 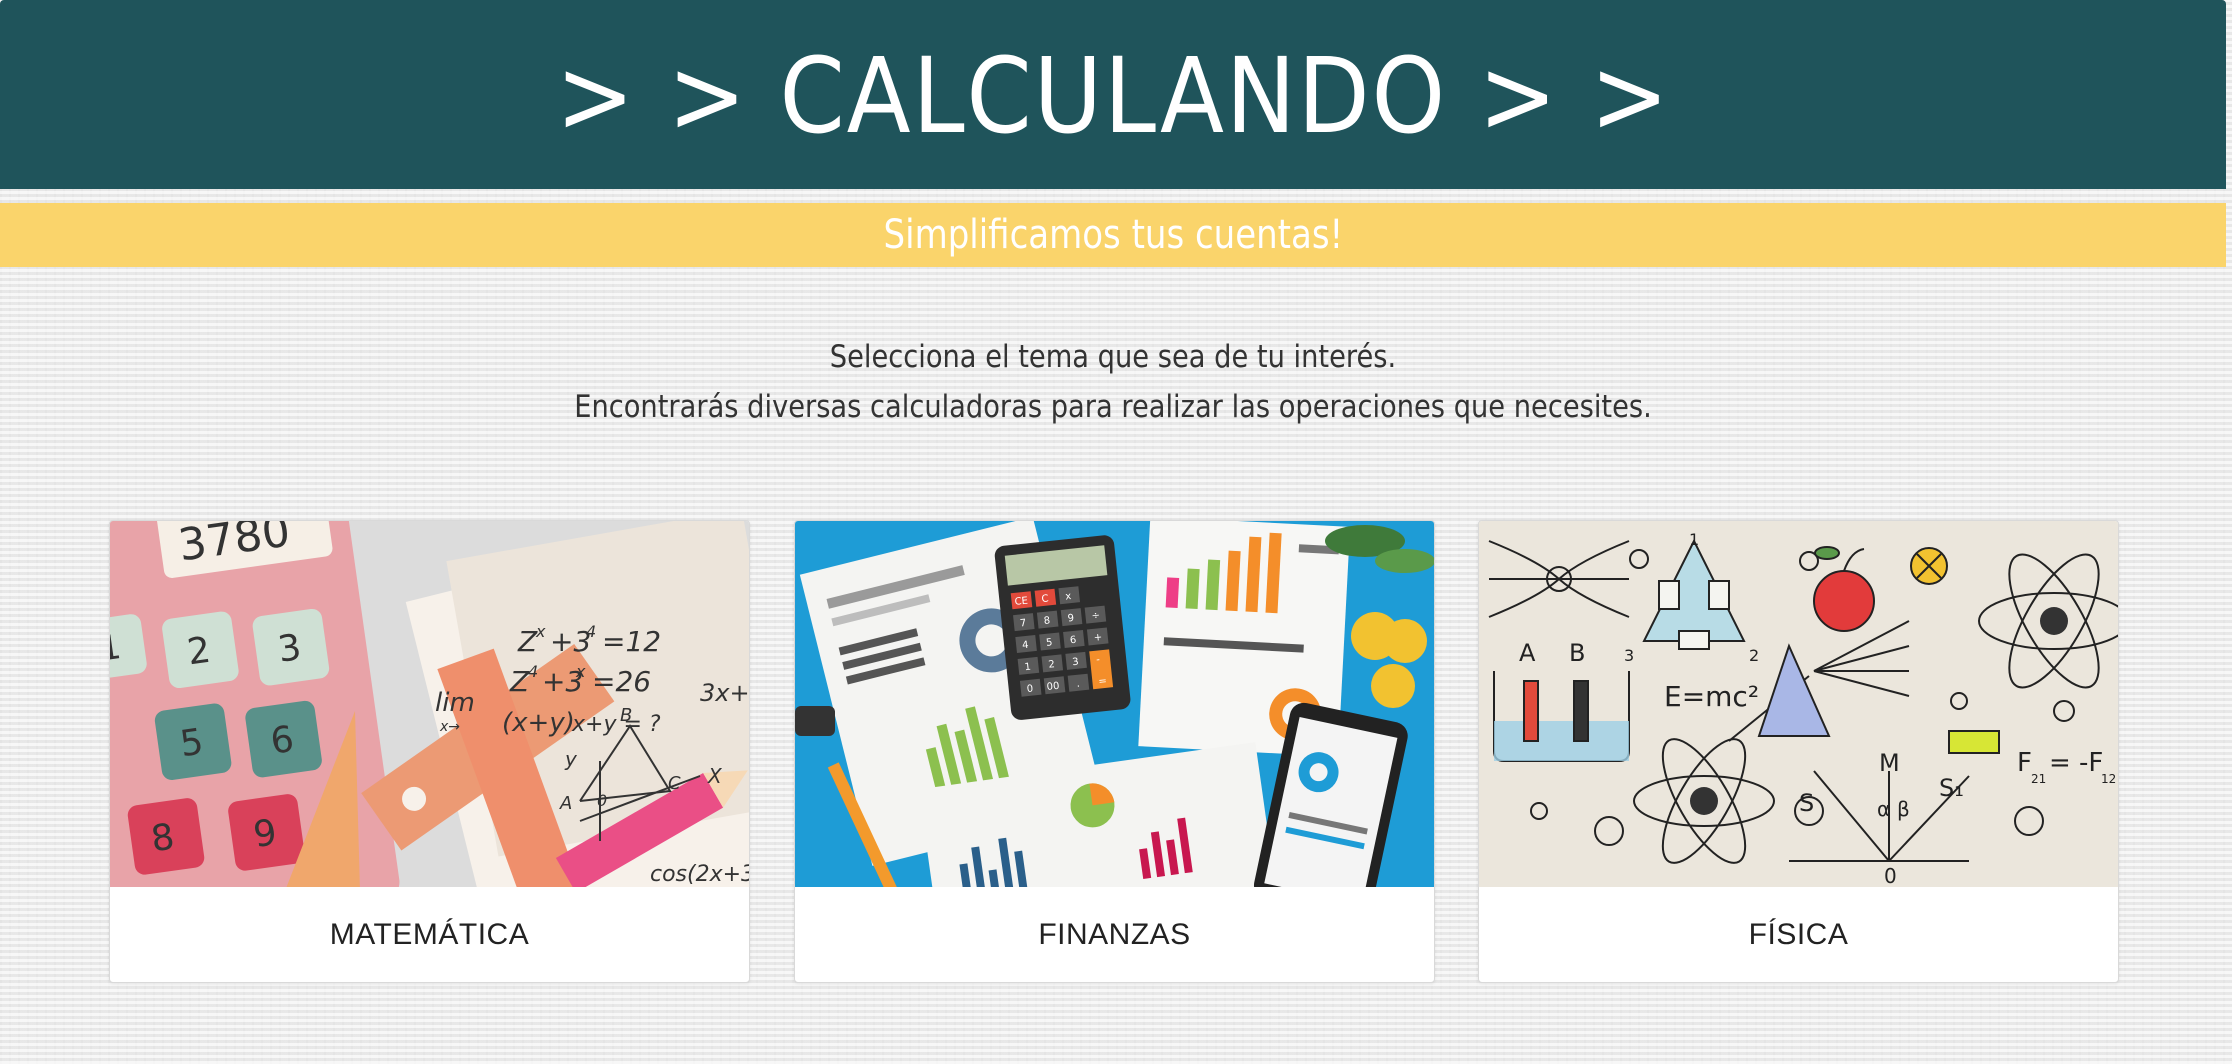 I want to click on svg-text: 12, so click(x=2108, y=779).